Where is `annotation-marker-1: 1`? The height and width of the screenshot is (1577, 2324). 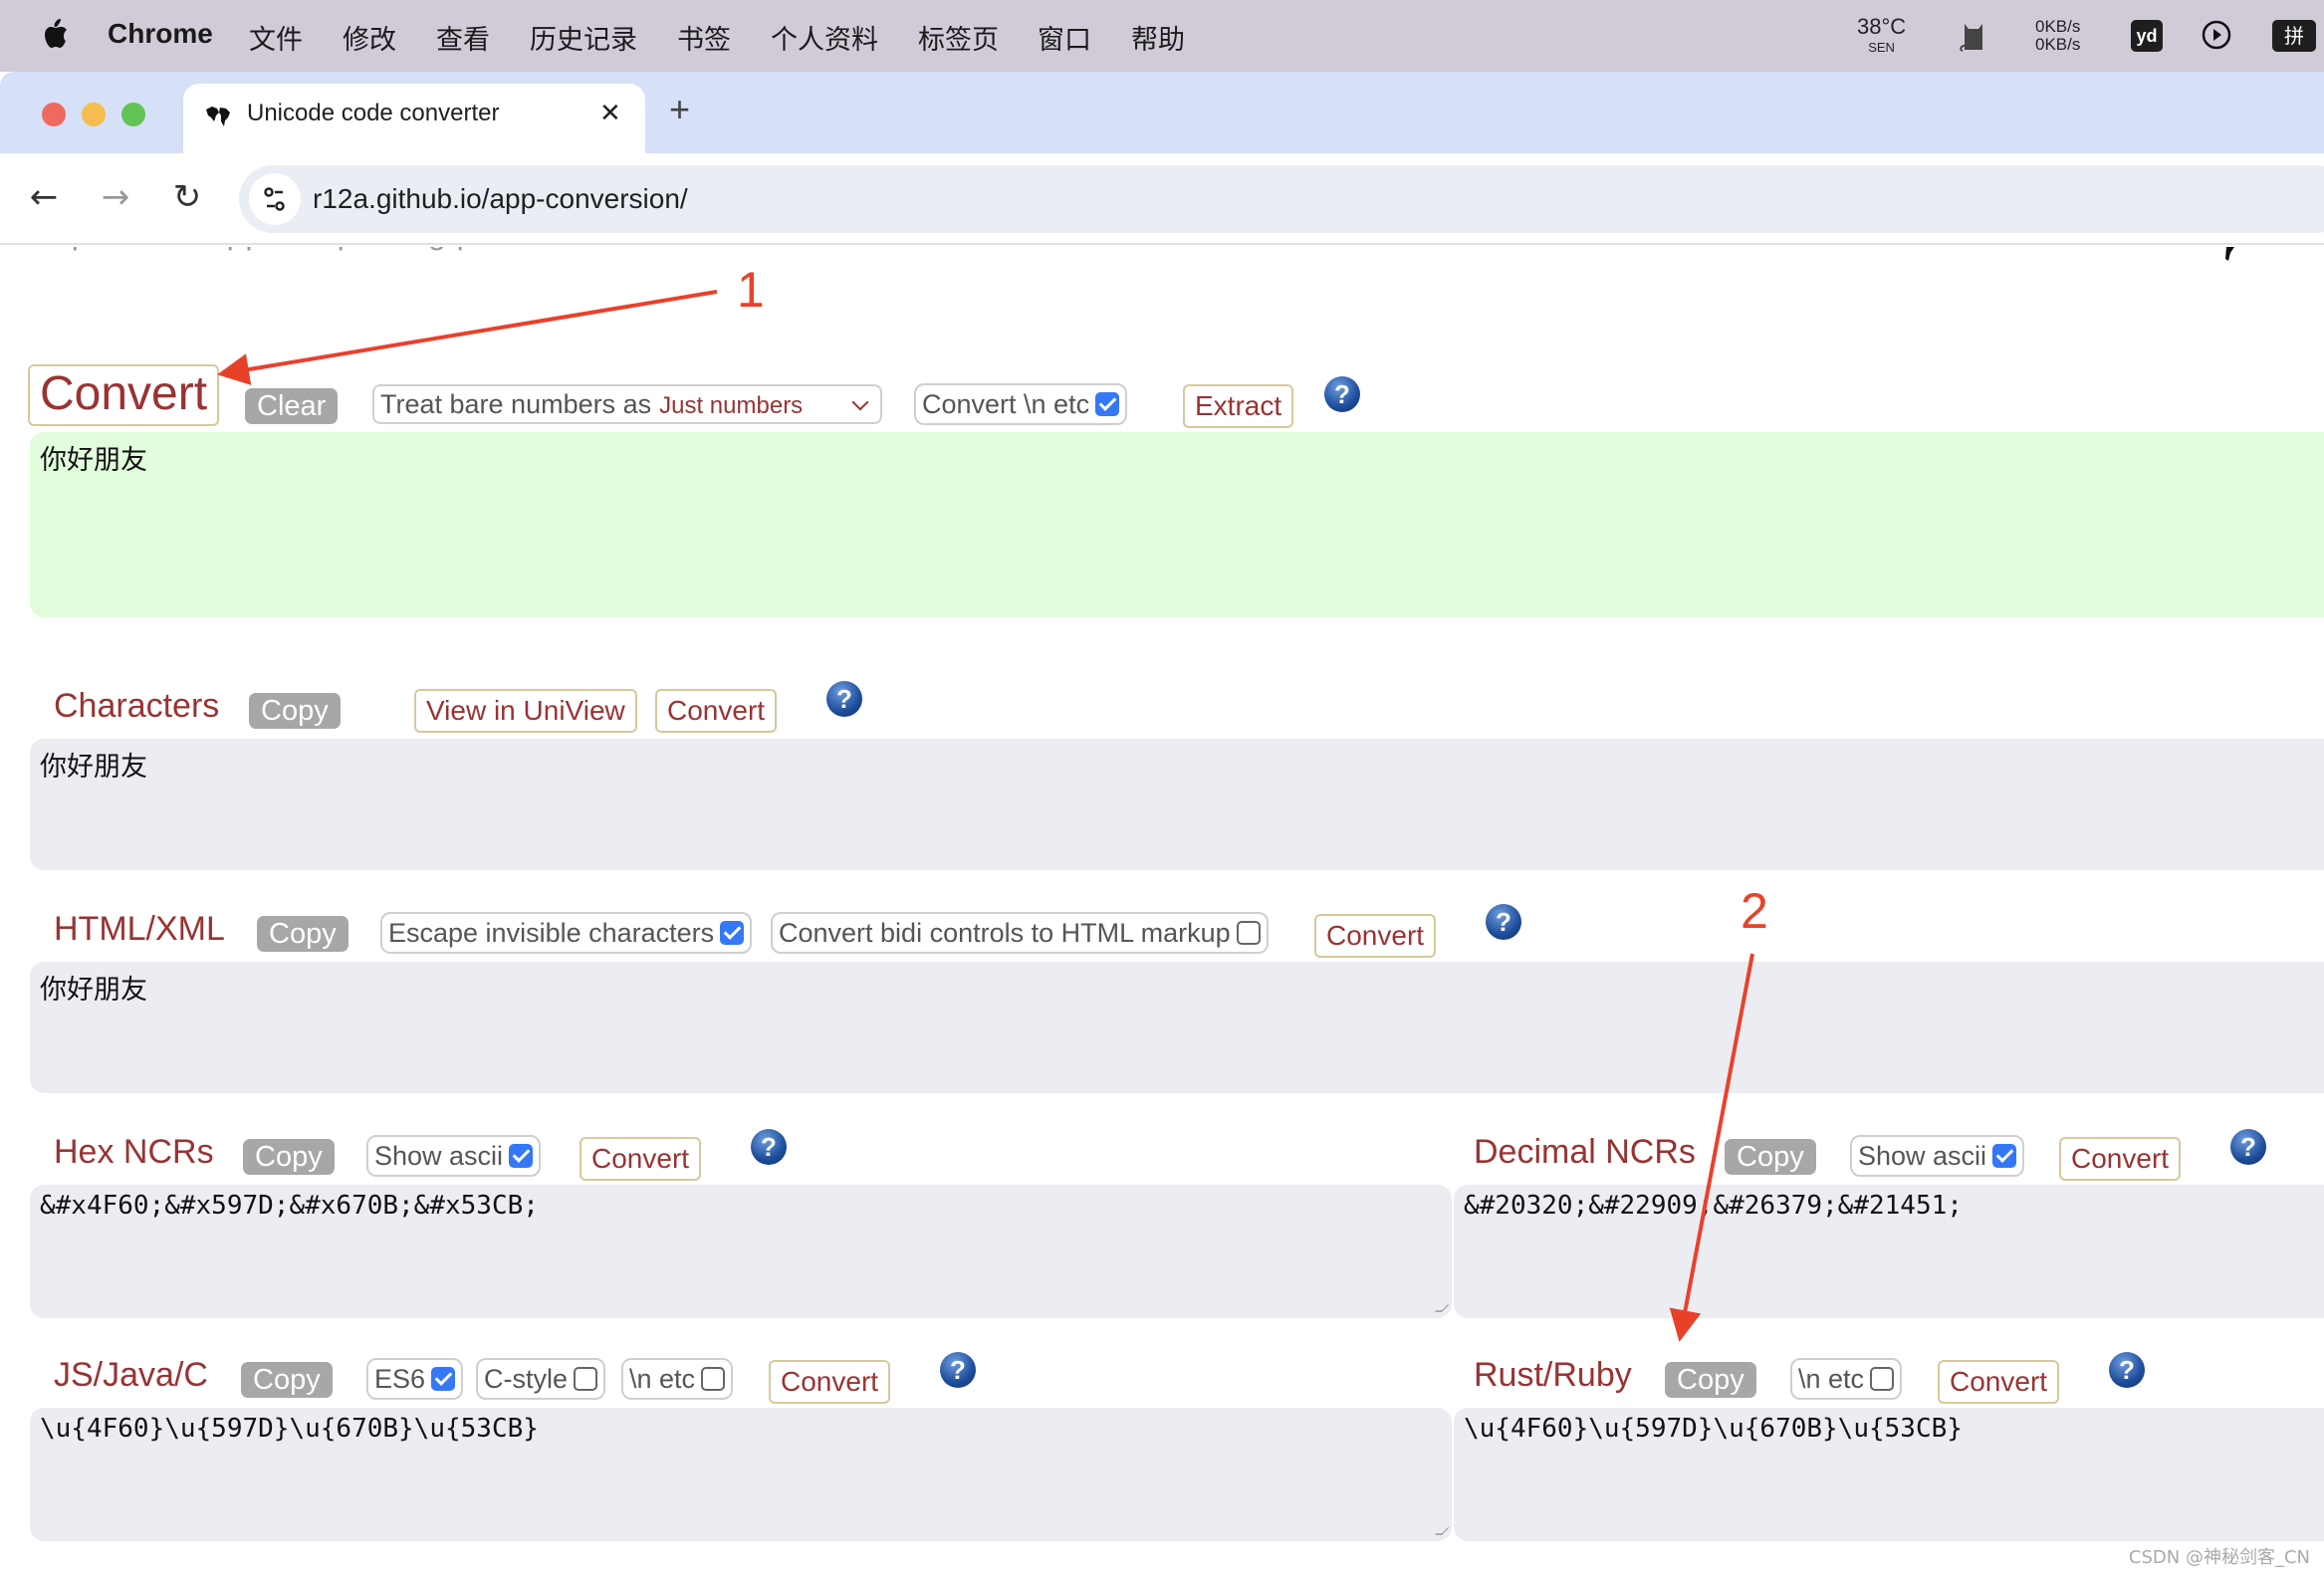
annotation-marker-1: 1 is located at coordinates (751, 290).